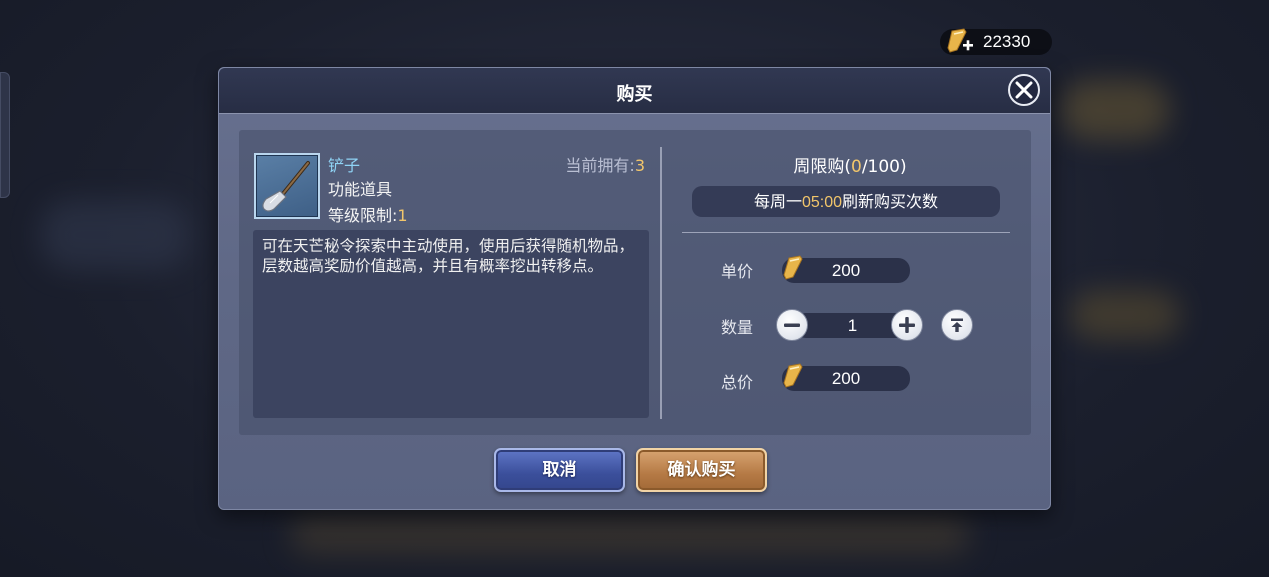 The width and height of the screenshot is (1269, 577). I want to click on unit-price-display: 200, so click(846, 269).